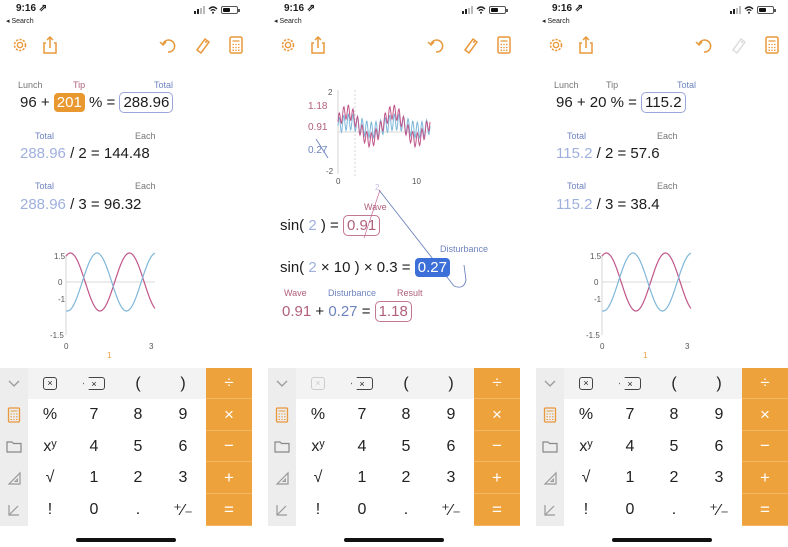 The width and height of the screenshot is (788, 547). I want to click on split-3-each: 96.32, so click(123, 204).